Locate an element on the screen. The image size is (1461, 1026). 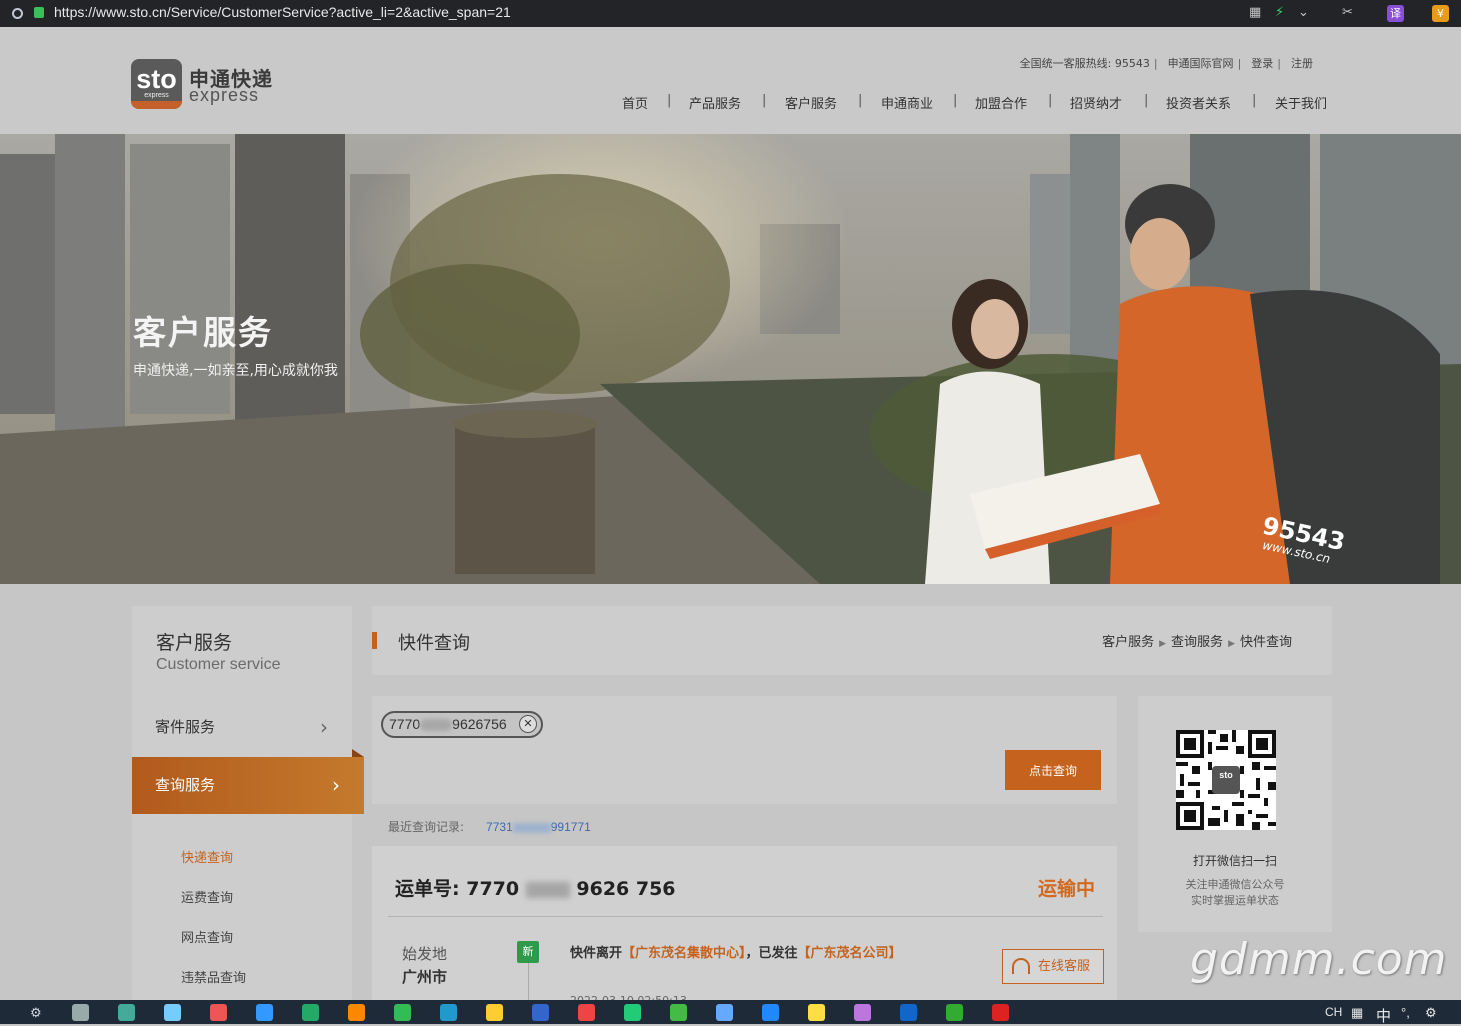
intl-link: 申通国际官网 is located at coordinates (1201, 63).